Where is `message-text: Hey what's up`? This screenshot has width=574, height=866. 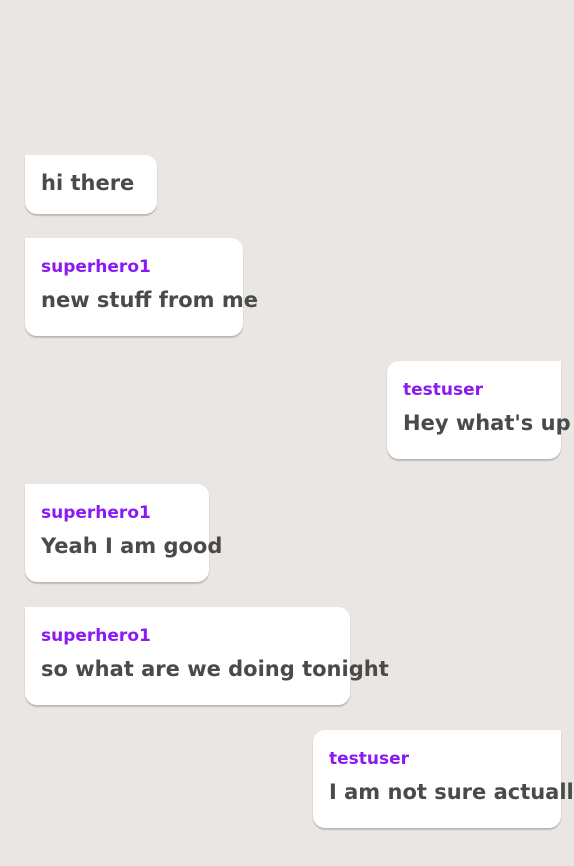
message-text: Hey what's up is located at coordinates (487, 423).